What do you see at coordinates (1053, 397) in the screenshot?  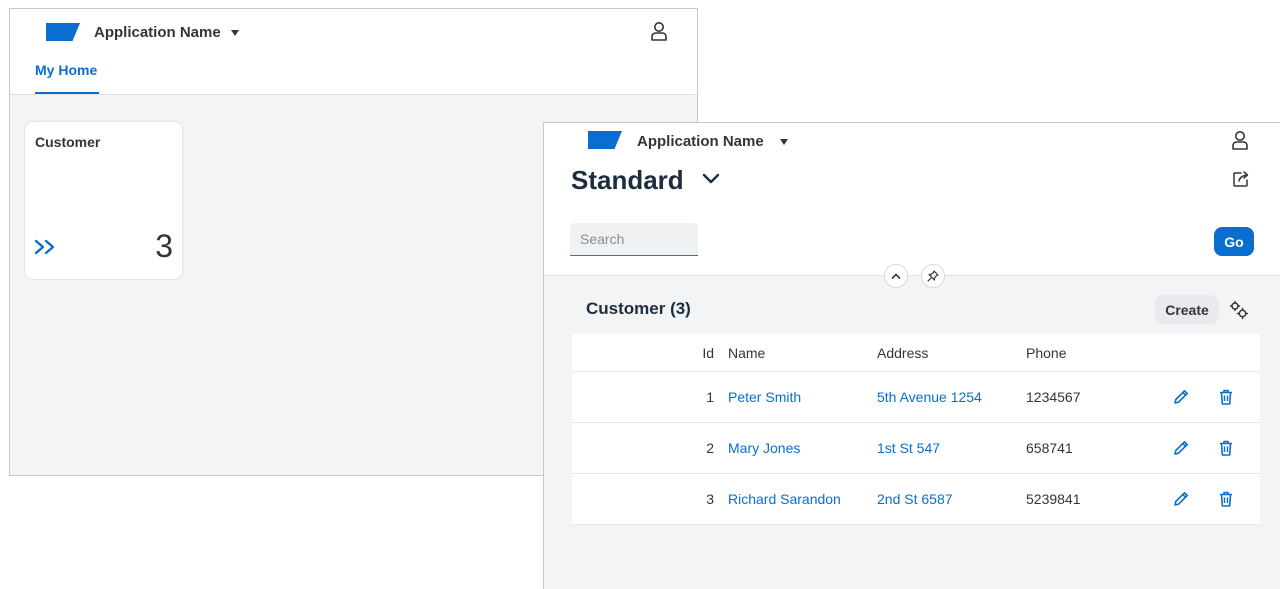 I see `cell-phone: 1234567` at bounding box center [1053, 397].